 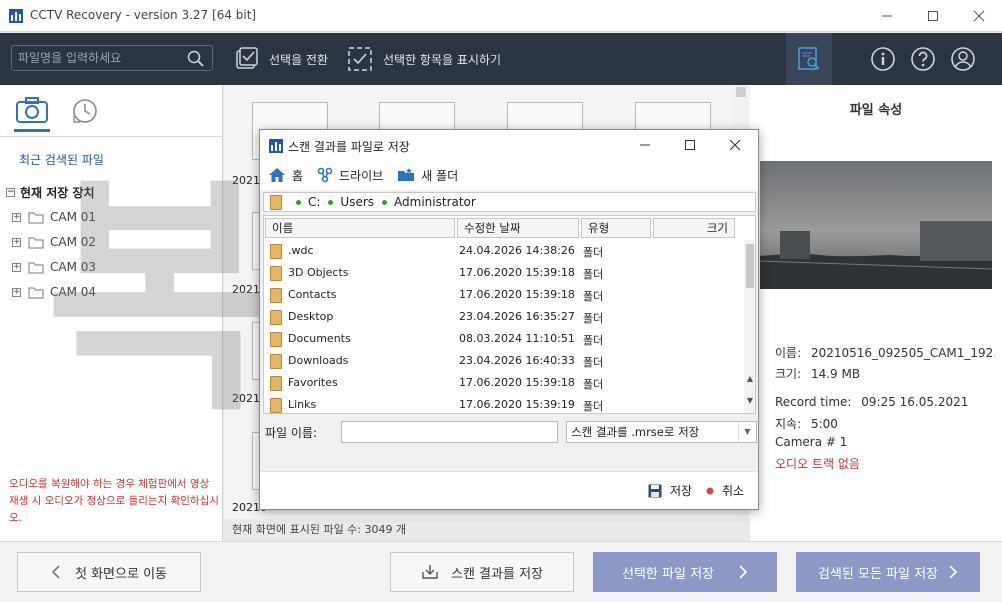 What do you see at coordinates (247, 59) in the screenshot?
I see `checkbox-icon` at bounding box center [247, 59].